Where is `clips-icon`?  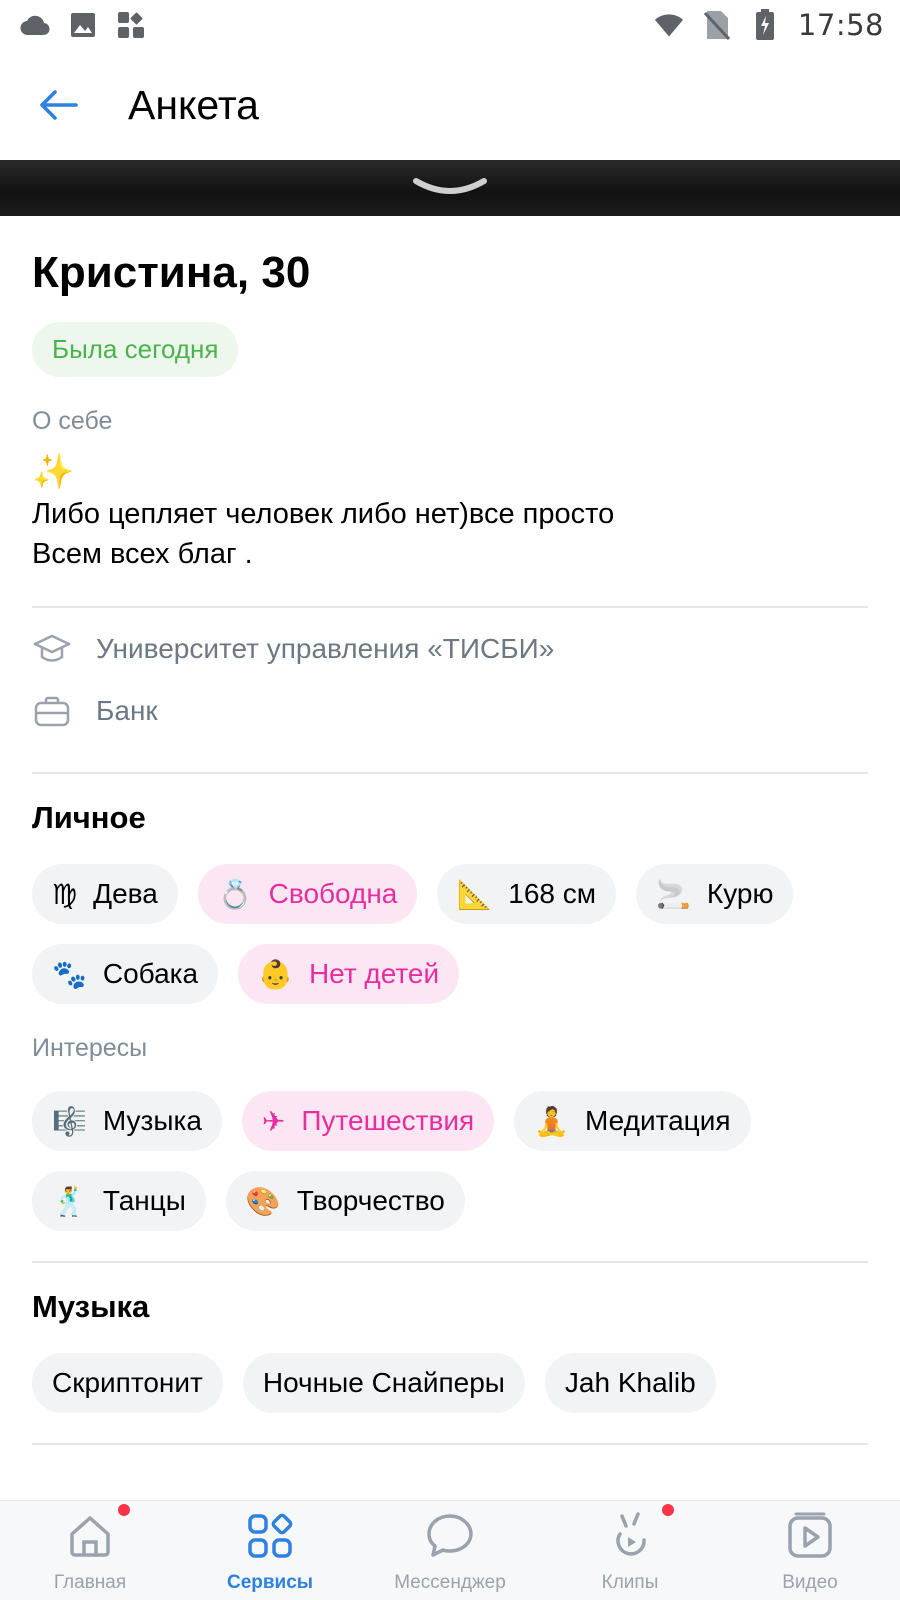 clips-icon is located at coordinates (639, 1533).